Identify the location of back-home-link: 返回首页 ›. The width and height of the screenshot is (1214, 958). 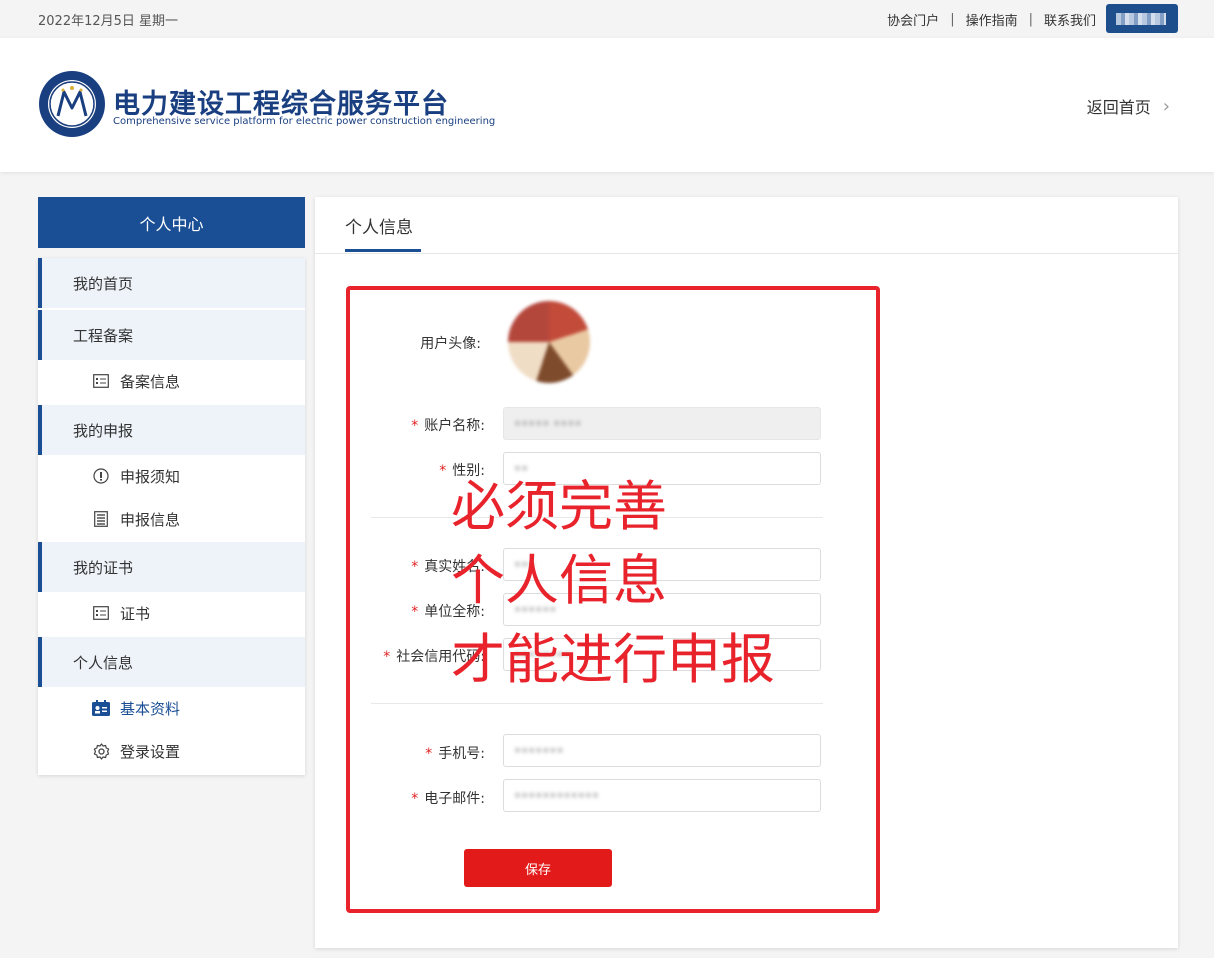
(1128, 106).